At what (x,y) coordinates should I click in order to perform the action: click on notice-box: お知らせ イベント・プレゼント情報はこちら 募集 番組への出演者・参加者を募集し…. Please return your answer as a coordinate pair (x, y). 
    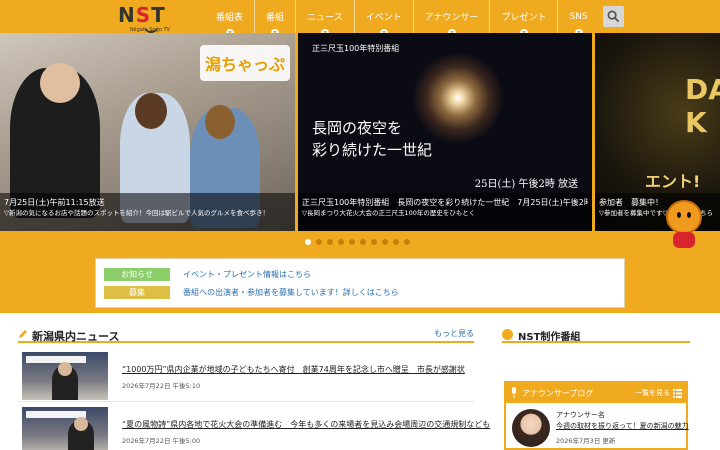
    Looking at the image, I should click on (360, 283).